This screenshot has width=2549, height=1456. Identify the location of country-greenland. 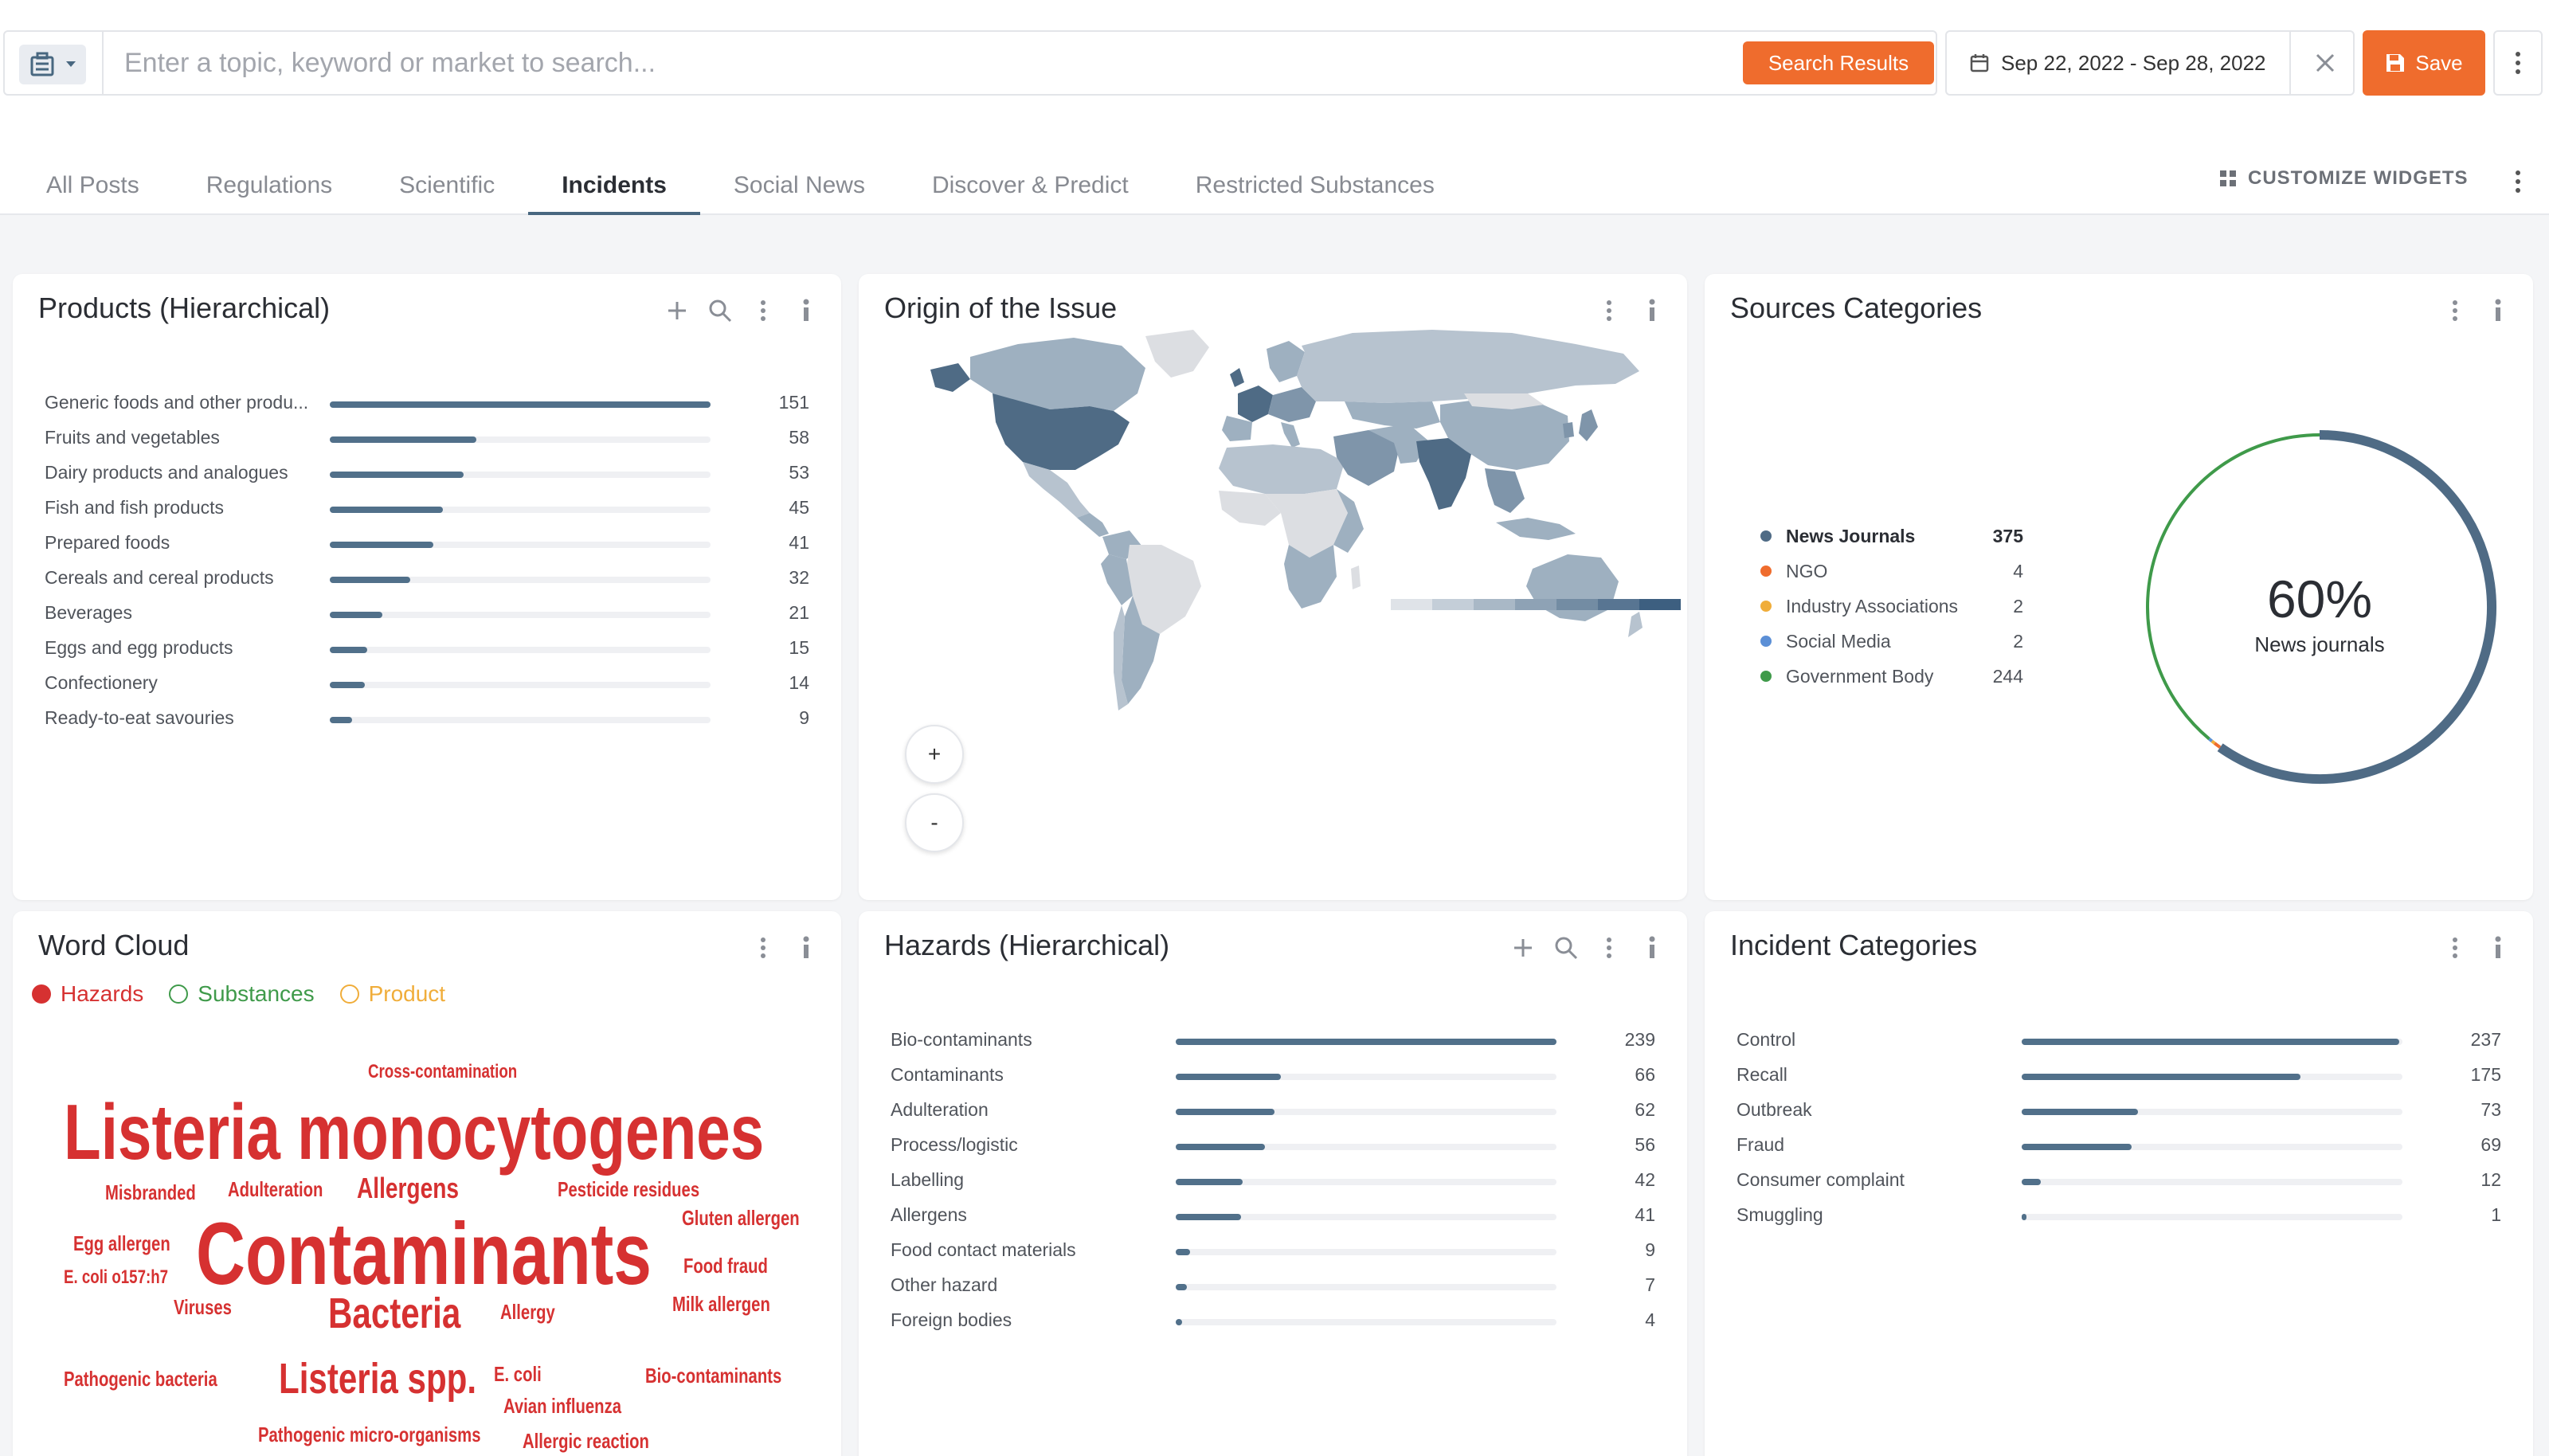
(1177, 354).